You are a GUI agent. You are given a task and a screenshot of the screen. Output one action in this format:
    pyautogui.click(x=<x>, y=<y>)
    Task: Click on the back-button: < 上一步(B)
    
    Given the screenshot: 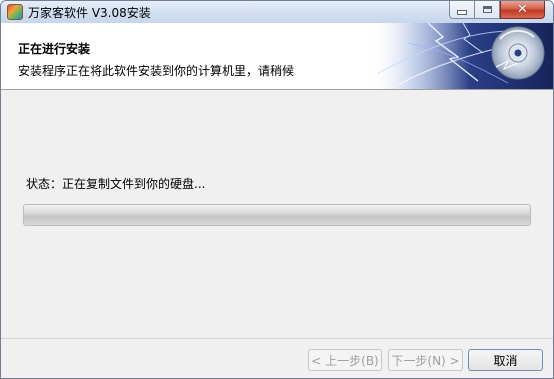 What is the action you would take?
    pyautogui.click(x=345, y=360)
    